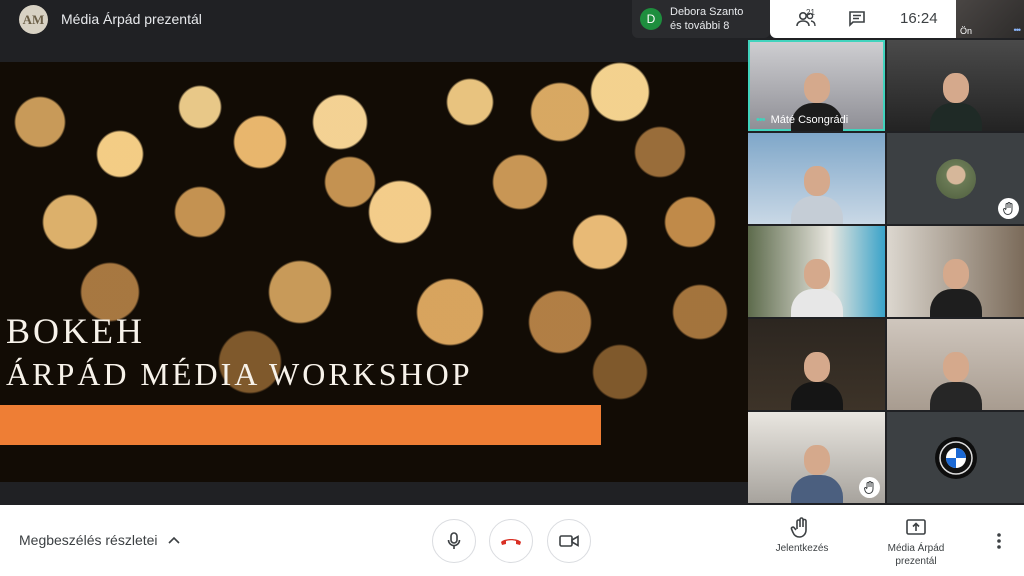 This screenshot has width=1024, height=576. What do you see at coordinates (916, 548) in the screenshot?
I see `present-label-1: Média Árpád` at bounding box center [916, 548].